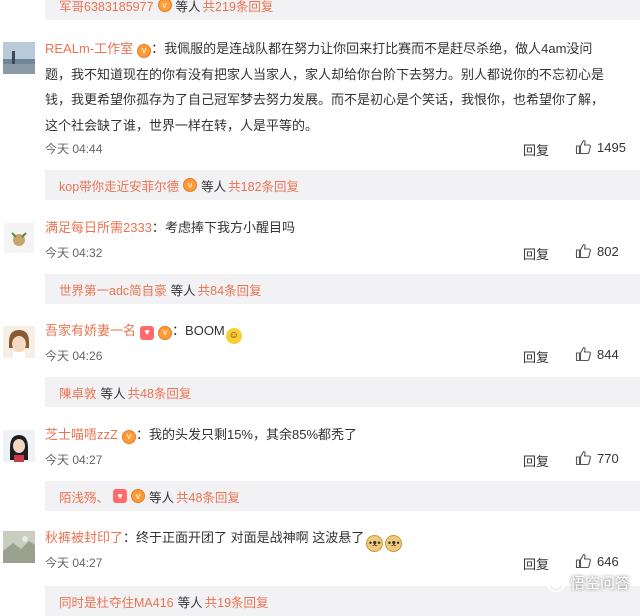 This screenshot has height=616, width=640. I want to click on comment-text: 秋裤被封印了：终于正面开团了 对面是战神啊 这波悬了 •ᴥ• •ᴥ•, so click(335, 538).